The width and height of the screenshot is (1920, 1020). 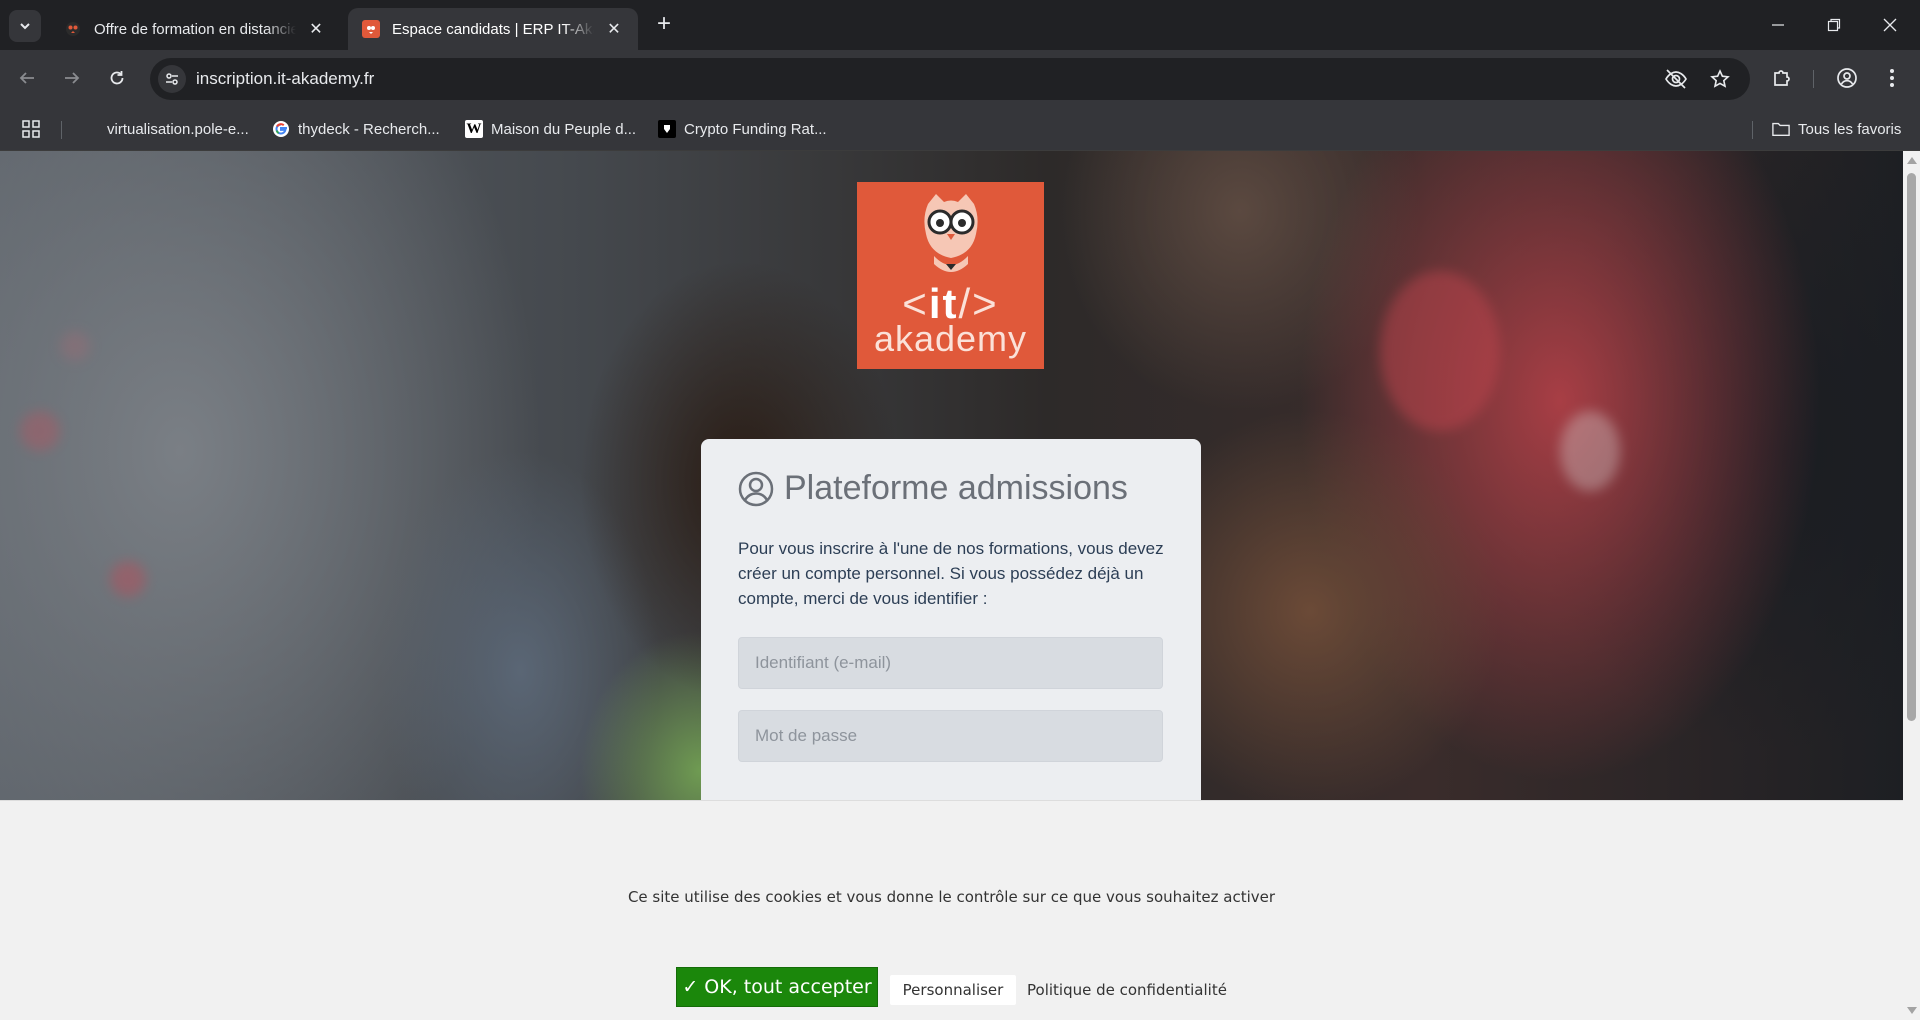 What do you see at coordinates (950, 338) in the screenshot?
I see `logo-akademy-text: akademy` at bounding box center [950, 338].